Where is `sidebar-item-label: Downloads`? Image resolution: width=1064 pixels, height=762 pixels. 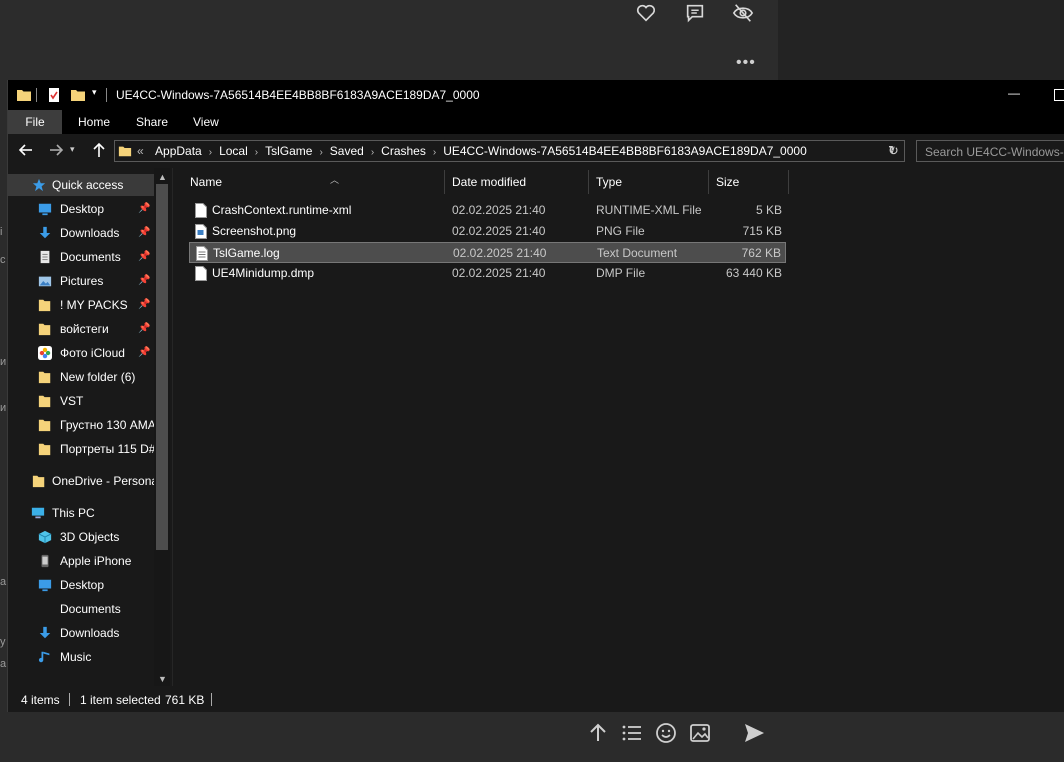
sidebar-item-label: Downloads is located at coordinates (90, 633).